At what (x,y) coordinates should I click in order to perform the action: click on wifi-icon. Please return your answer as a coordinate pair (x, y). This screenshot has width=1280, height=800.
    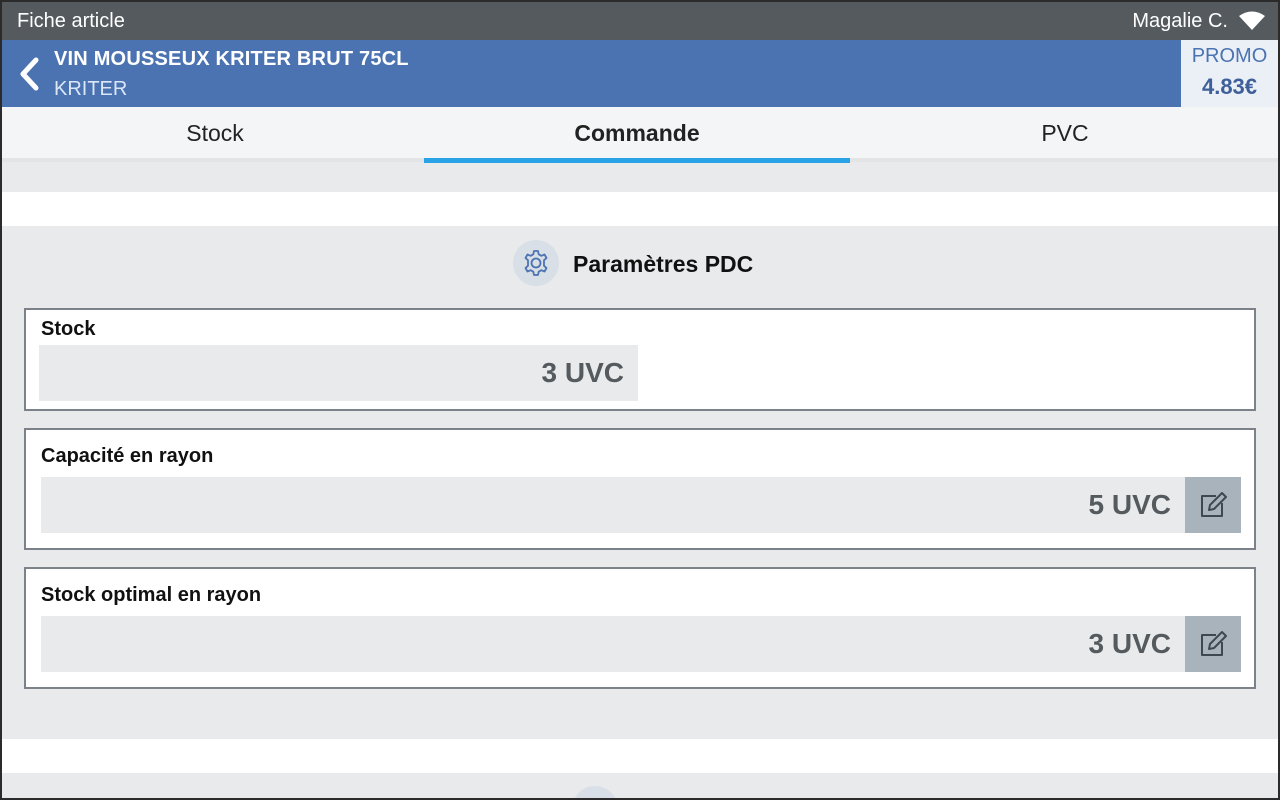
    Looking at the image, I should click on (1252, 20).